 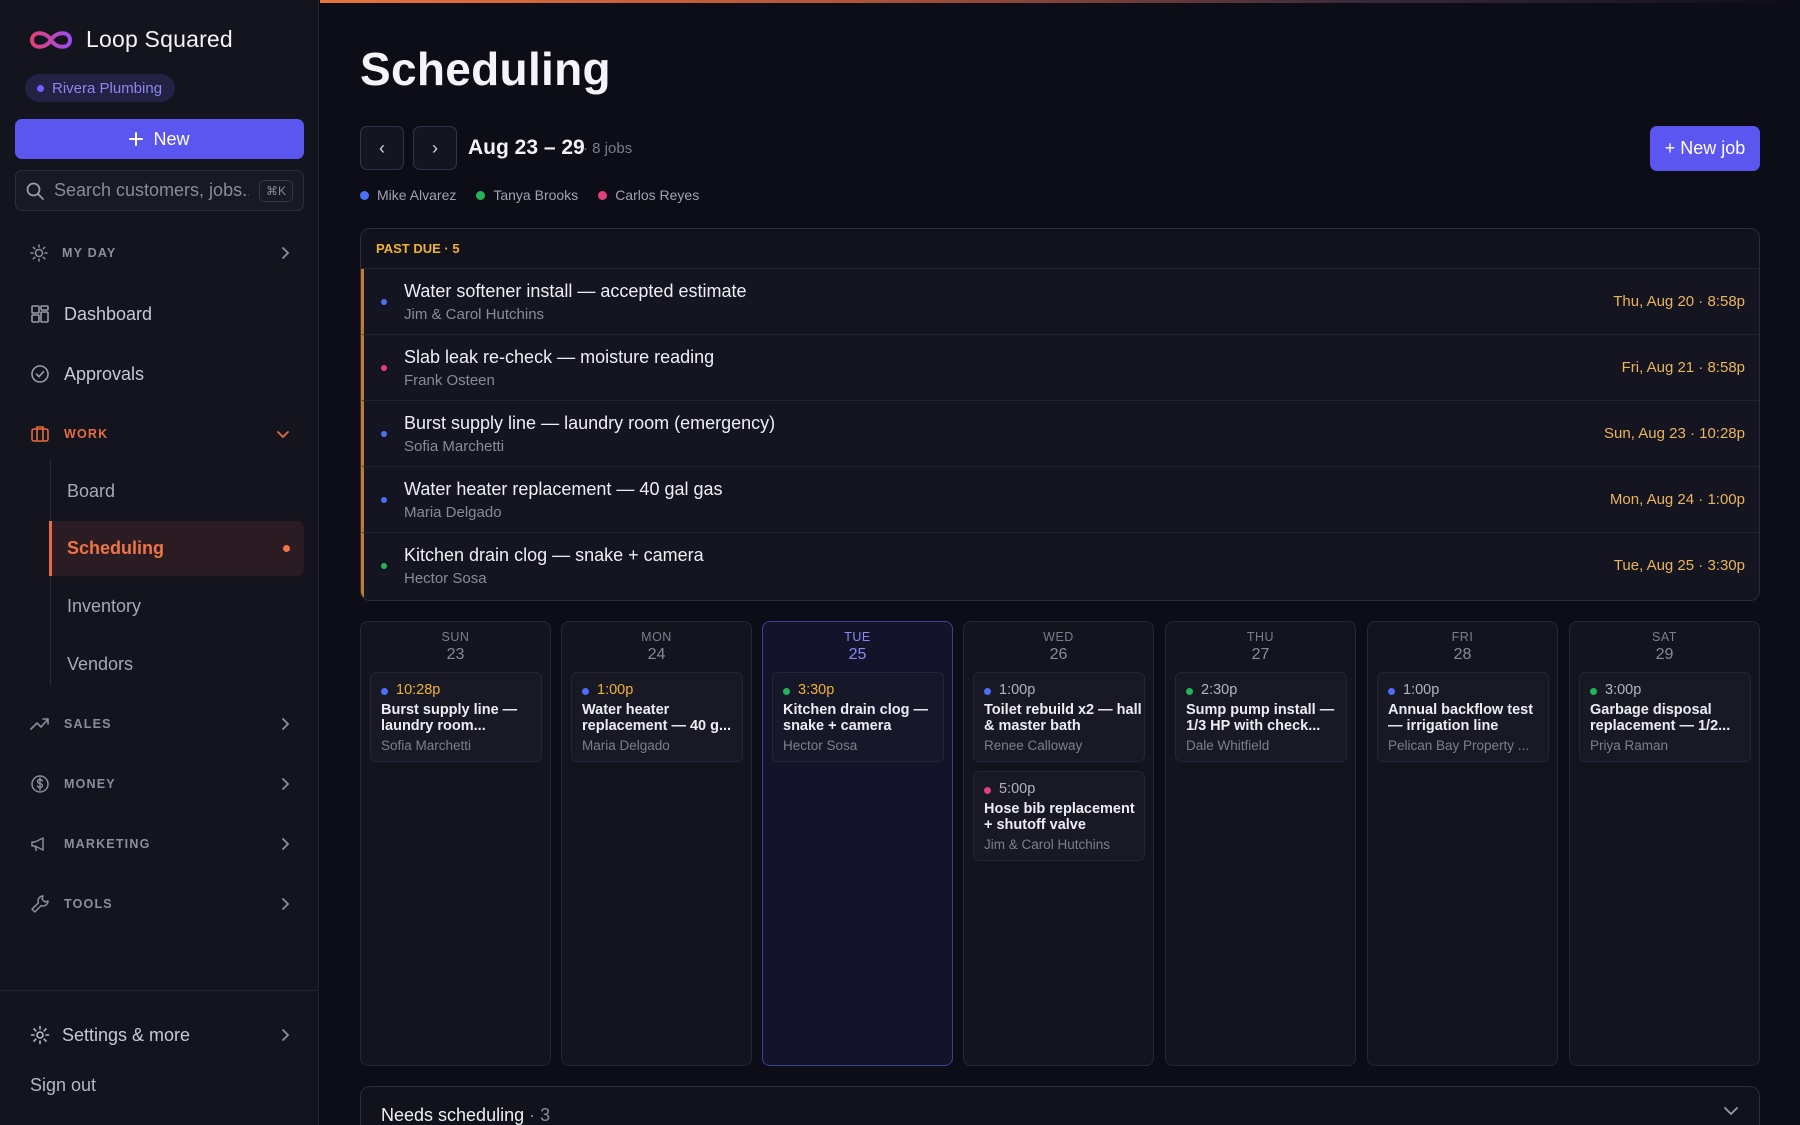 What do you see at coordinates (656, 654) in the screenshot?
I see `day-number: 24` at bounding box center [656, 654].